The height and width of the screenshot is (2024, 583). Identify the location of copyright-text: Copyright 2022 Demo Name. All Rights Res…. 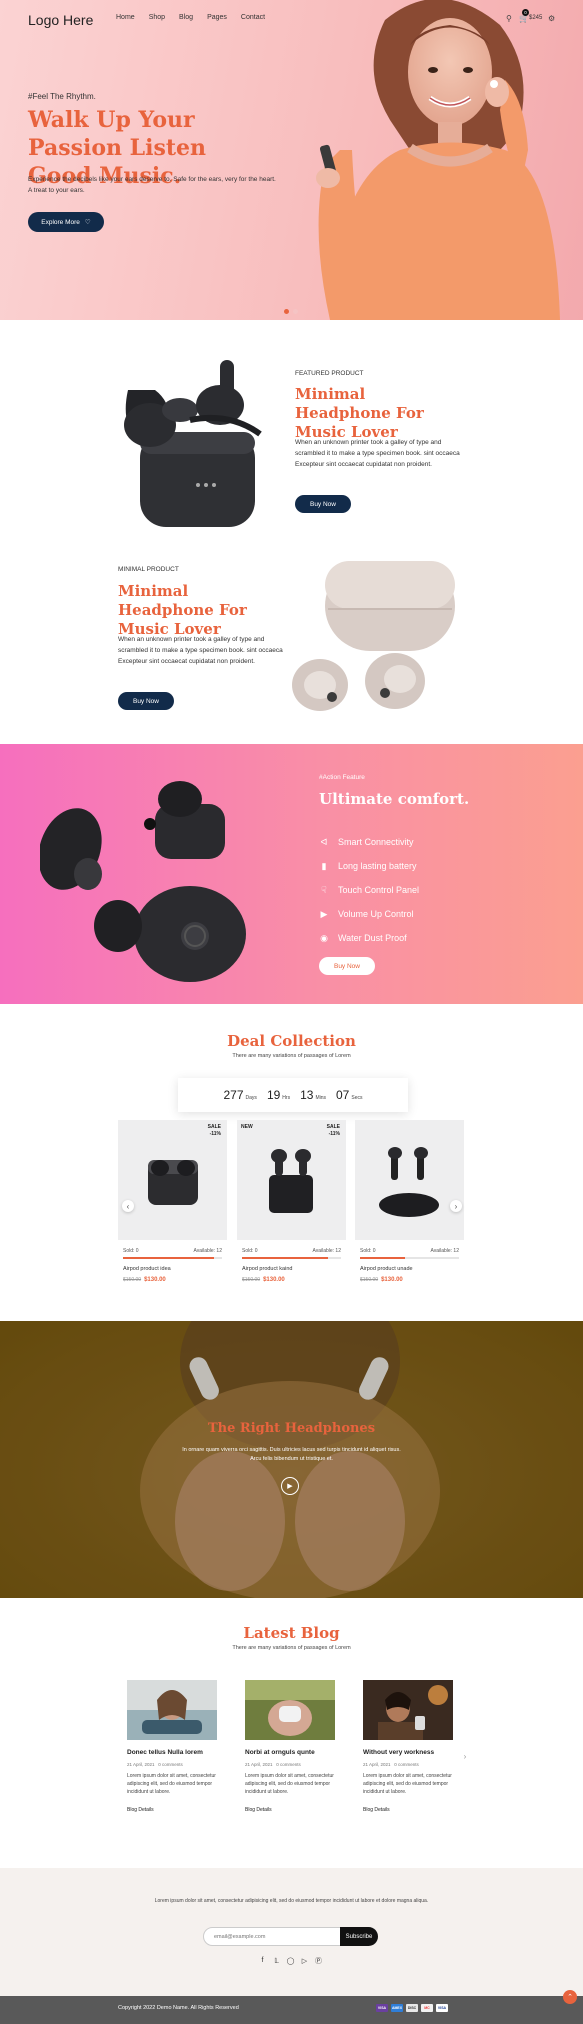
(178, 2008).